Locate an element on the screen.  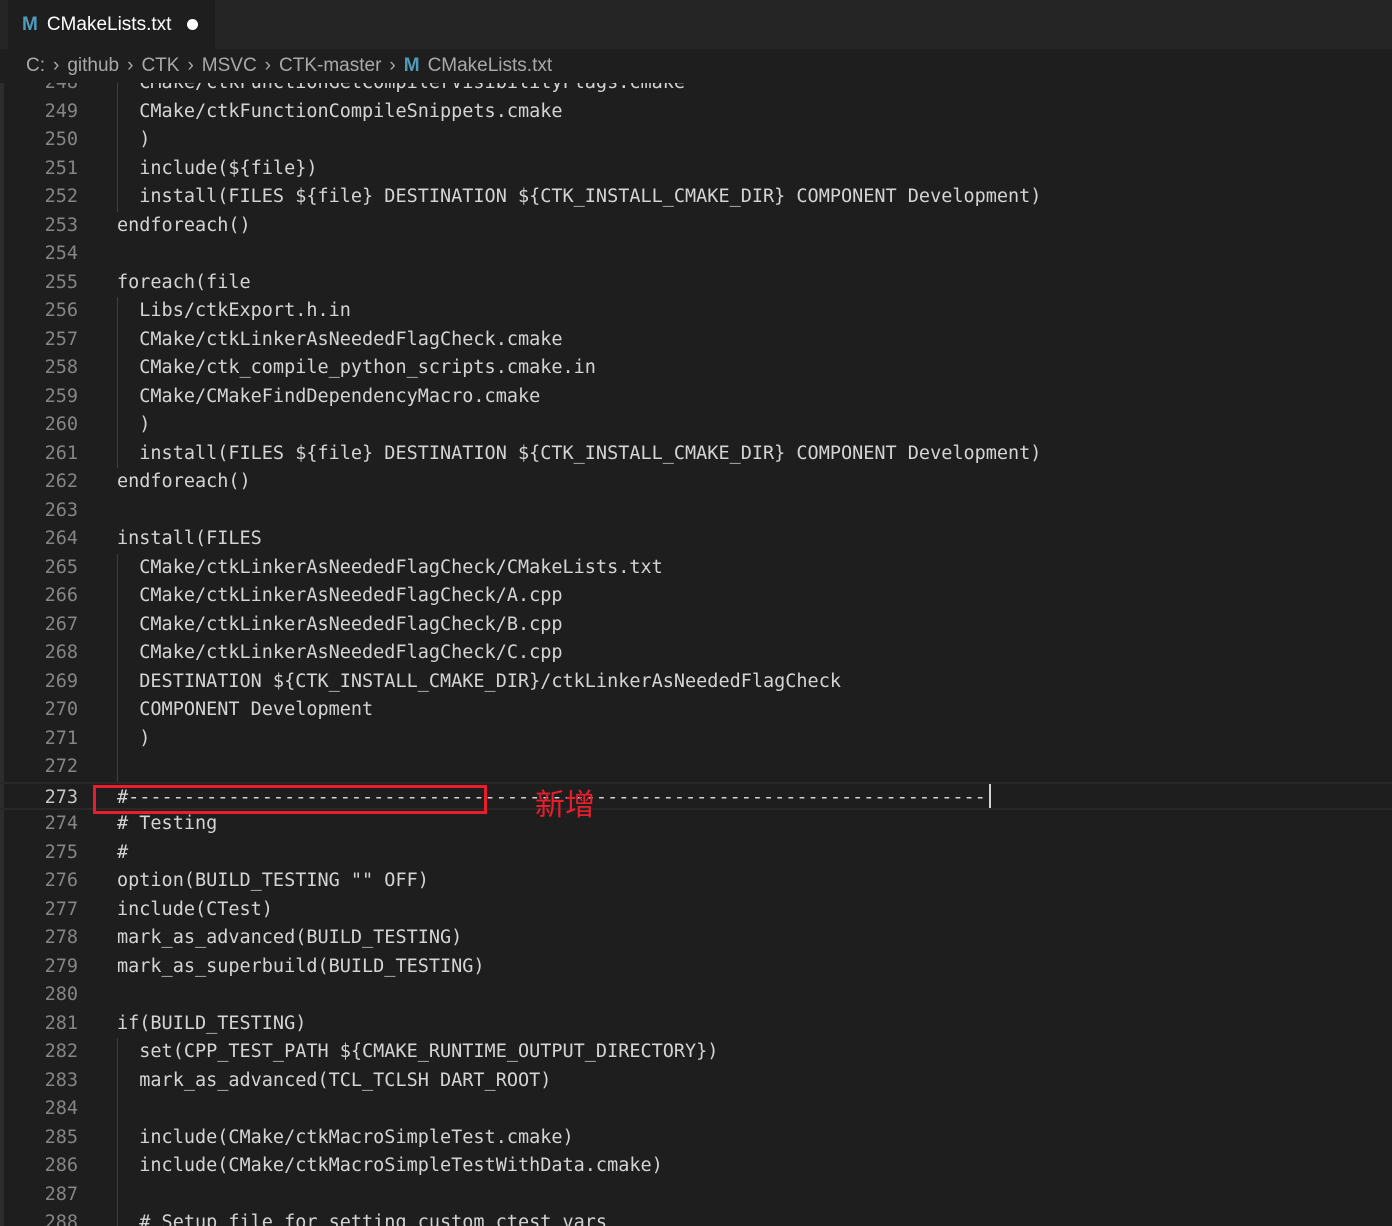
code-line: 251 include(${file}) is located at coordinates (696, 169).